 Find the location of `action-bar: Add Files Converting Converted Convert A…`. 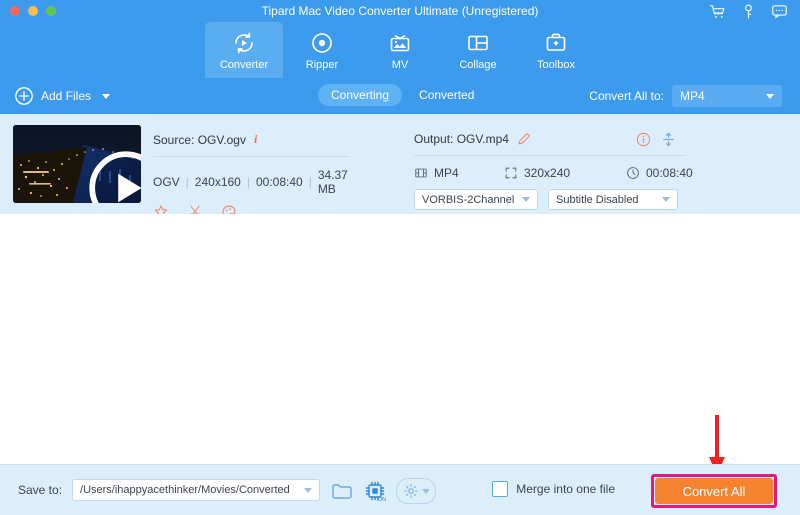

action-bar: Add Files Converting Converted Convert A… is located at coordinates (400, 96).